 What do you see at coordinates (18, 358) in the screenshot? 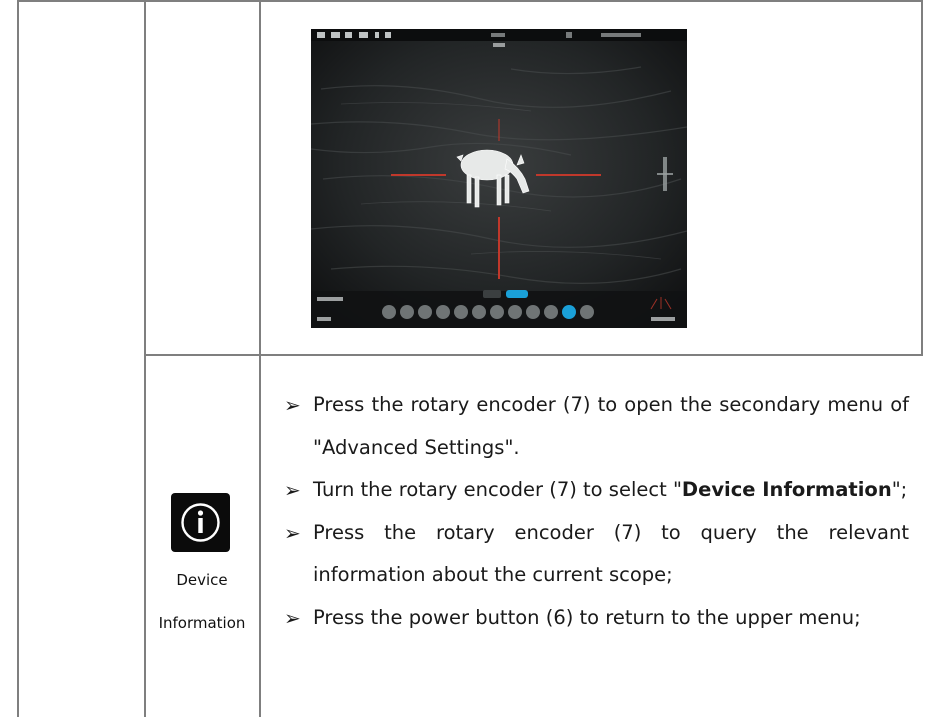
I see `table-left-border` at bounding box center [18, 358].